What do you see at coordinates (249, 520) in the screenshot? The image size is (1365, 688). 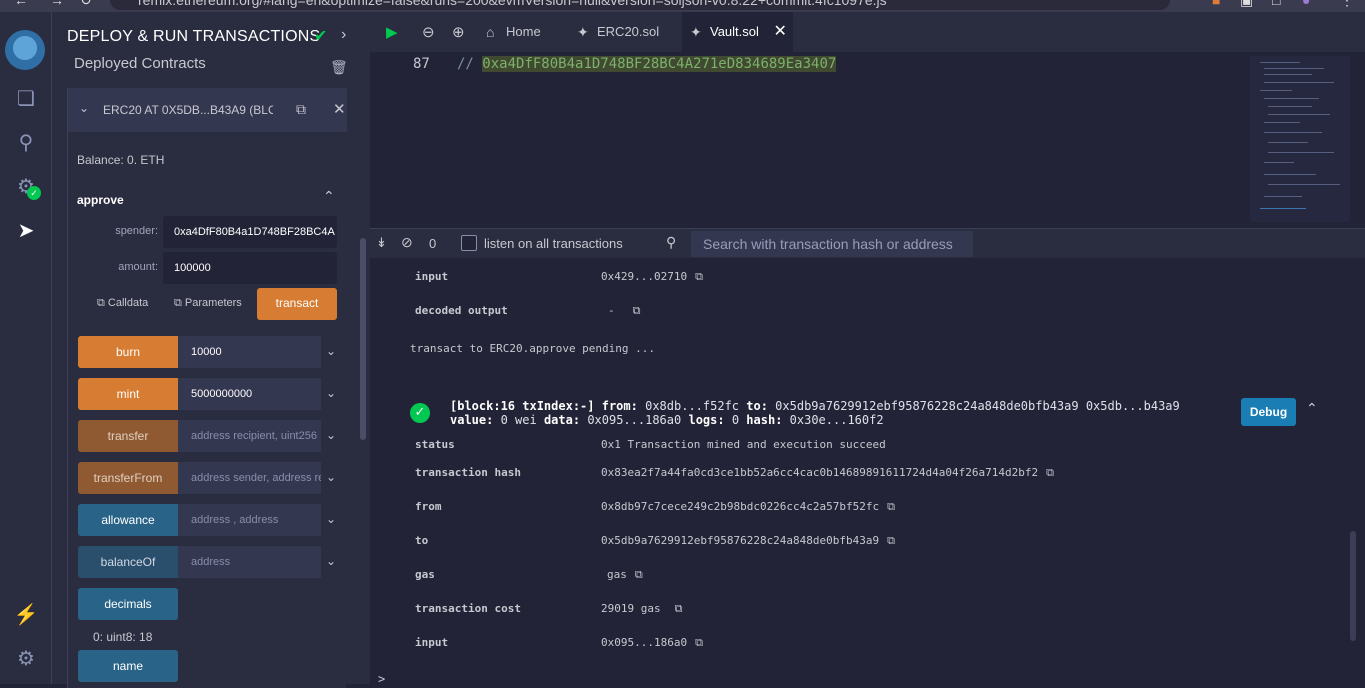 I see `allowance-input: address , address` at bounding box center [249, 520].